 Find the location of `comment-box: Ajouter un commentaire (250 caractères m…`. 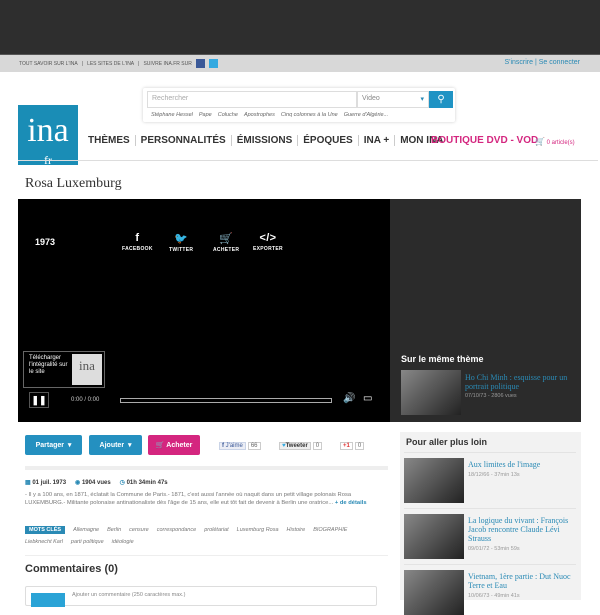

comment-box: Ajouter un commentaire (250 caractères m… is located at coordinates (201, 596).